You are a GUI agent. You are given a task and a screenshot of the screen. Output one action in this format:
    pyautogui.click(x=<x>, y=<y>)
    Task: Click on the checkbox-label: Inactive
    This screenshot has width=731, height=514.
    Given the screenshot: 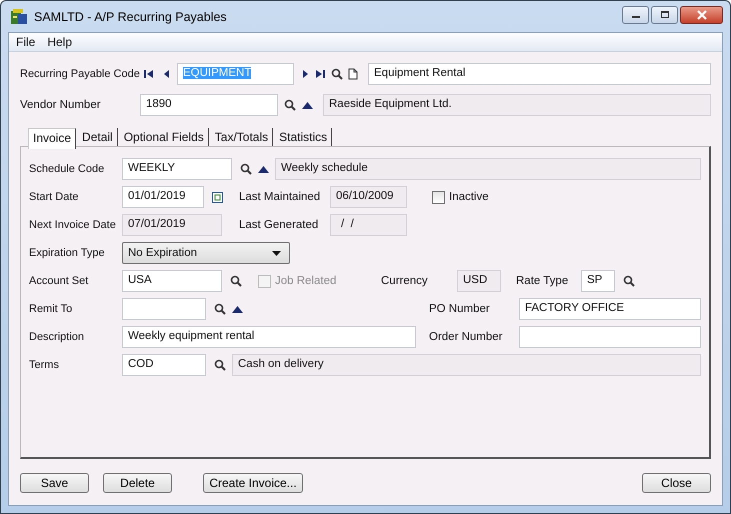 What is the action you would take?
    pyautogui.click(x=469, y=197)
    